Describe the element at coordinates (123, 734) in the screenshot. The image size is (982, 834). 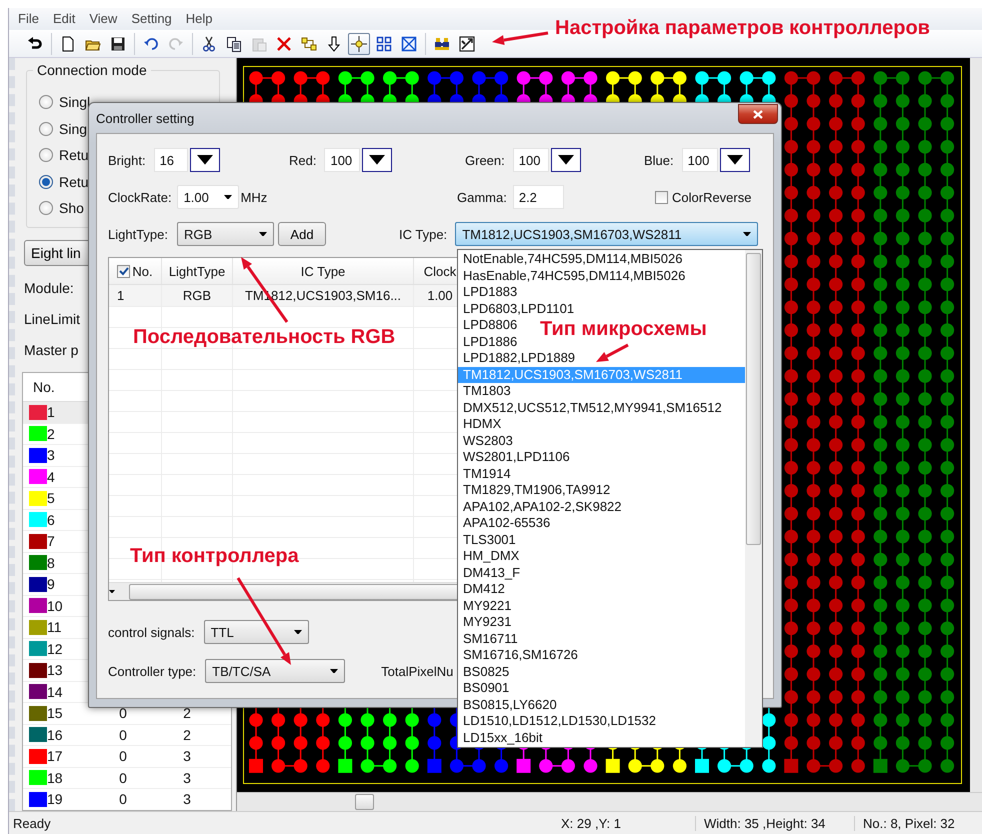
I see `table-cell-text: 0` at that location.